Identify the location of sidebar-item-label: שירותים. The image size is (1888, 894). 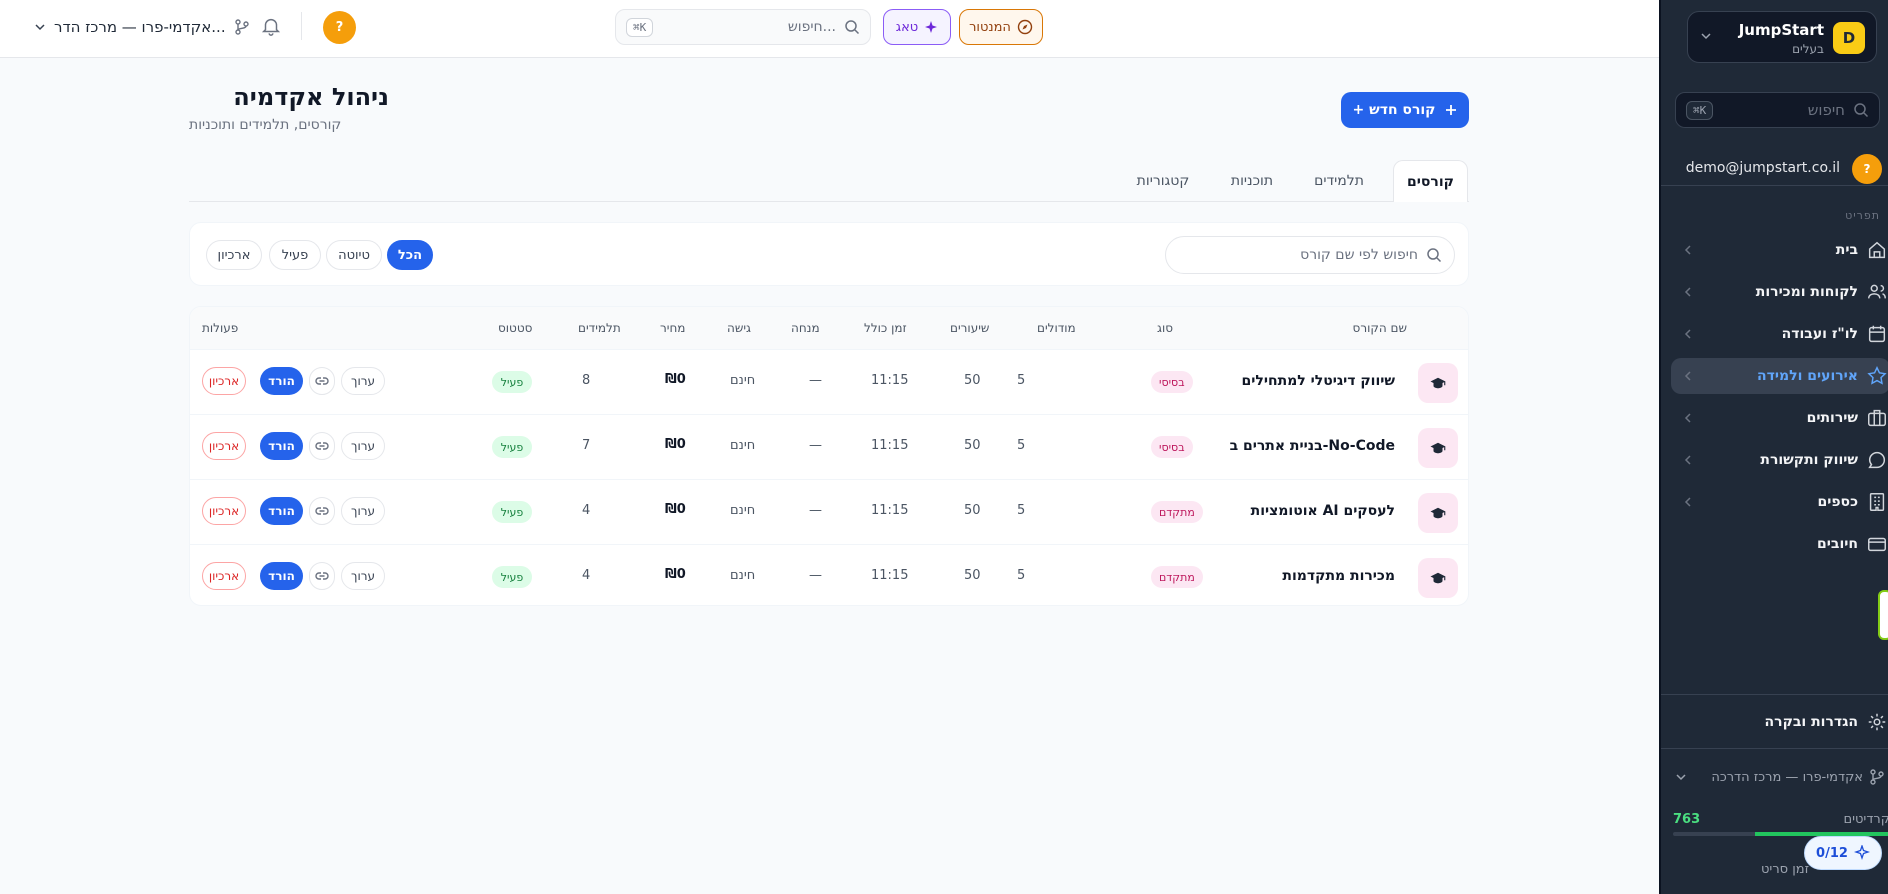
(1832, 418).